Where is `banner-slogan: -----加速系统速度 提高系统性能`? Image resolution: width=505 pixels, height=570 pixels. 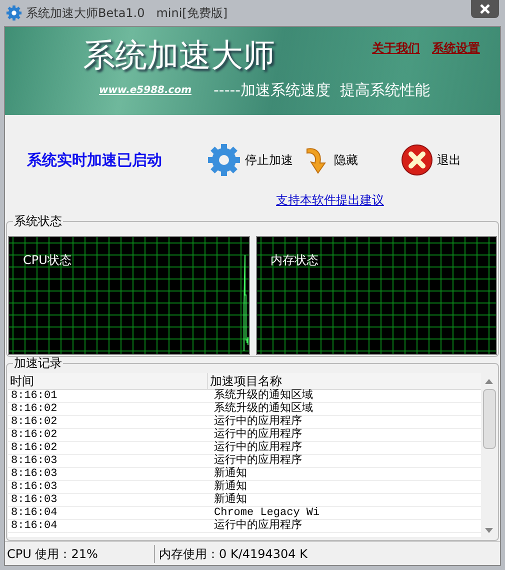
banner-slogan: -----加速系统速度 提高系统性能 is located at coordinates (322, 90).